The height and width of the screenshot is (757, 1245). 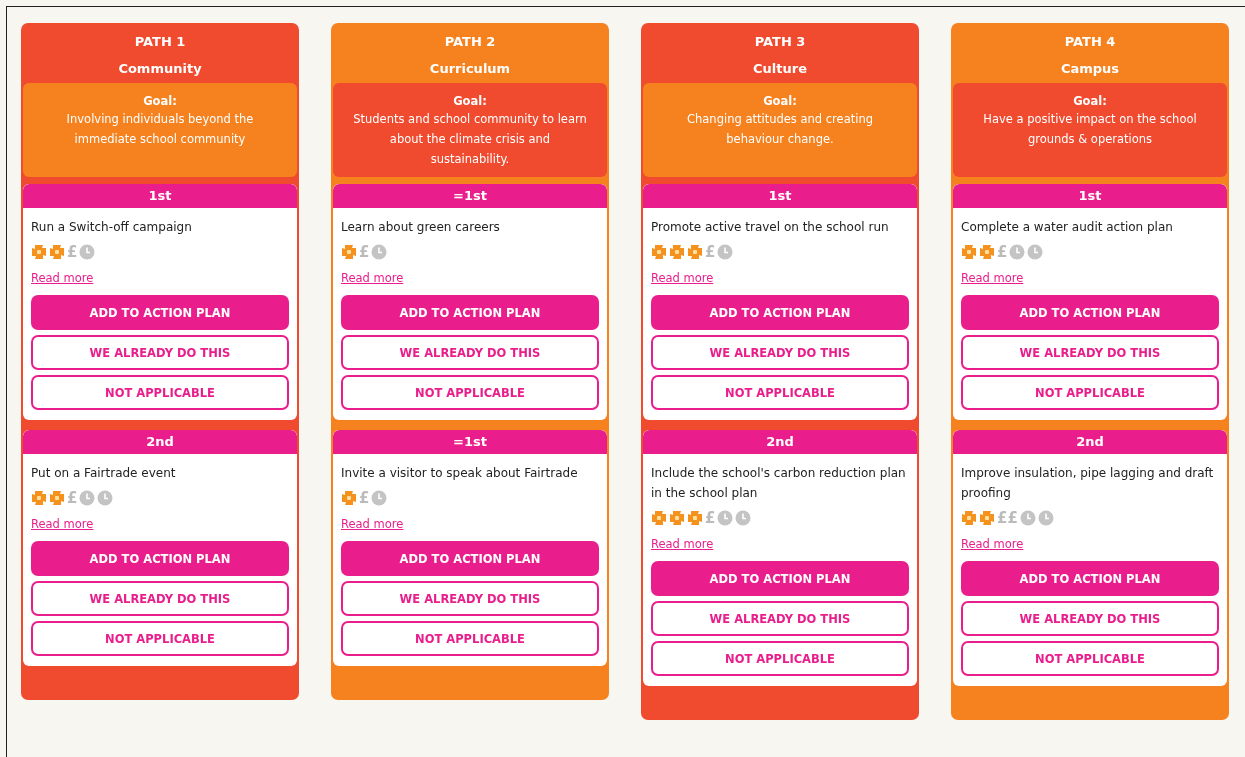 What do you see at coordinates (104, 473) in the screenshot?
I see `action-title: Put on a Fairtrade event` at bounding box center [104, 473].